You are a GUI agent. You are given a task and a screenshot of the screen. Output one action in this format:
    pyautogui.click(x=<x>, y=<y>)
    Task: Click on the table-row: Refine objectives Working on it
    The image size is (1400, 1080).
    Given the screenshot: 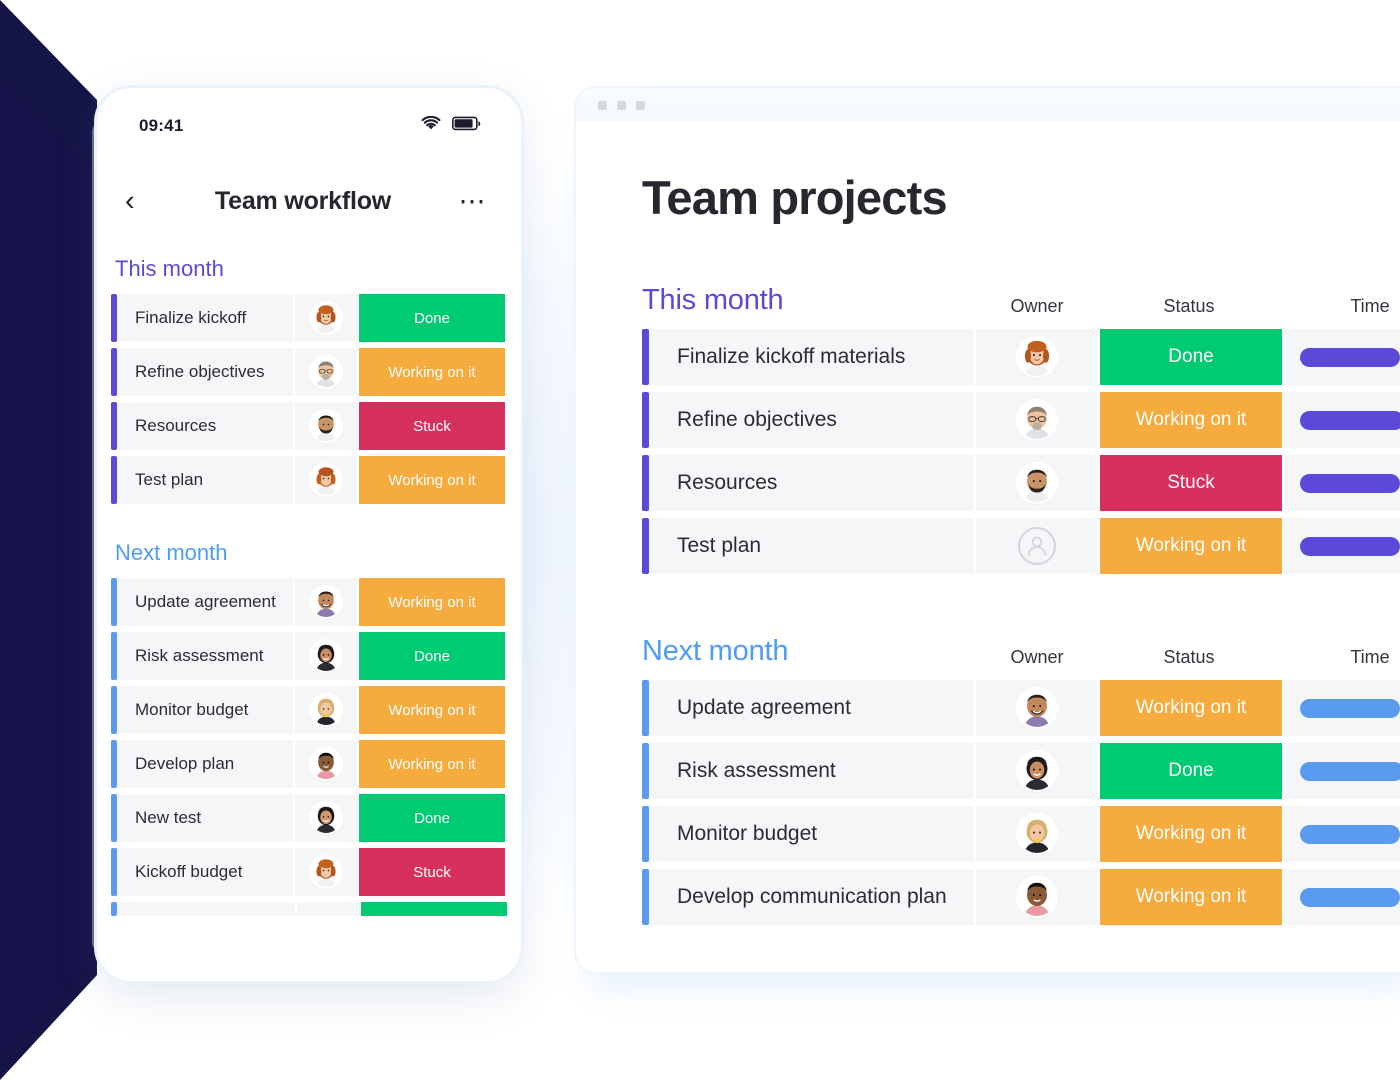 What is the action you would take?
    pyautogui.click(x=1021, y=420)
    